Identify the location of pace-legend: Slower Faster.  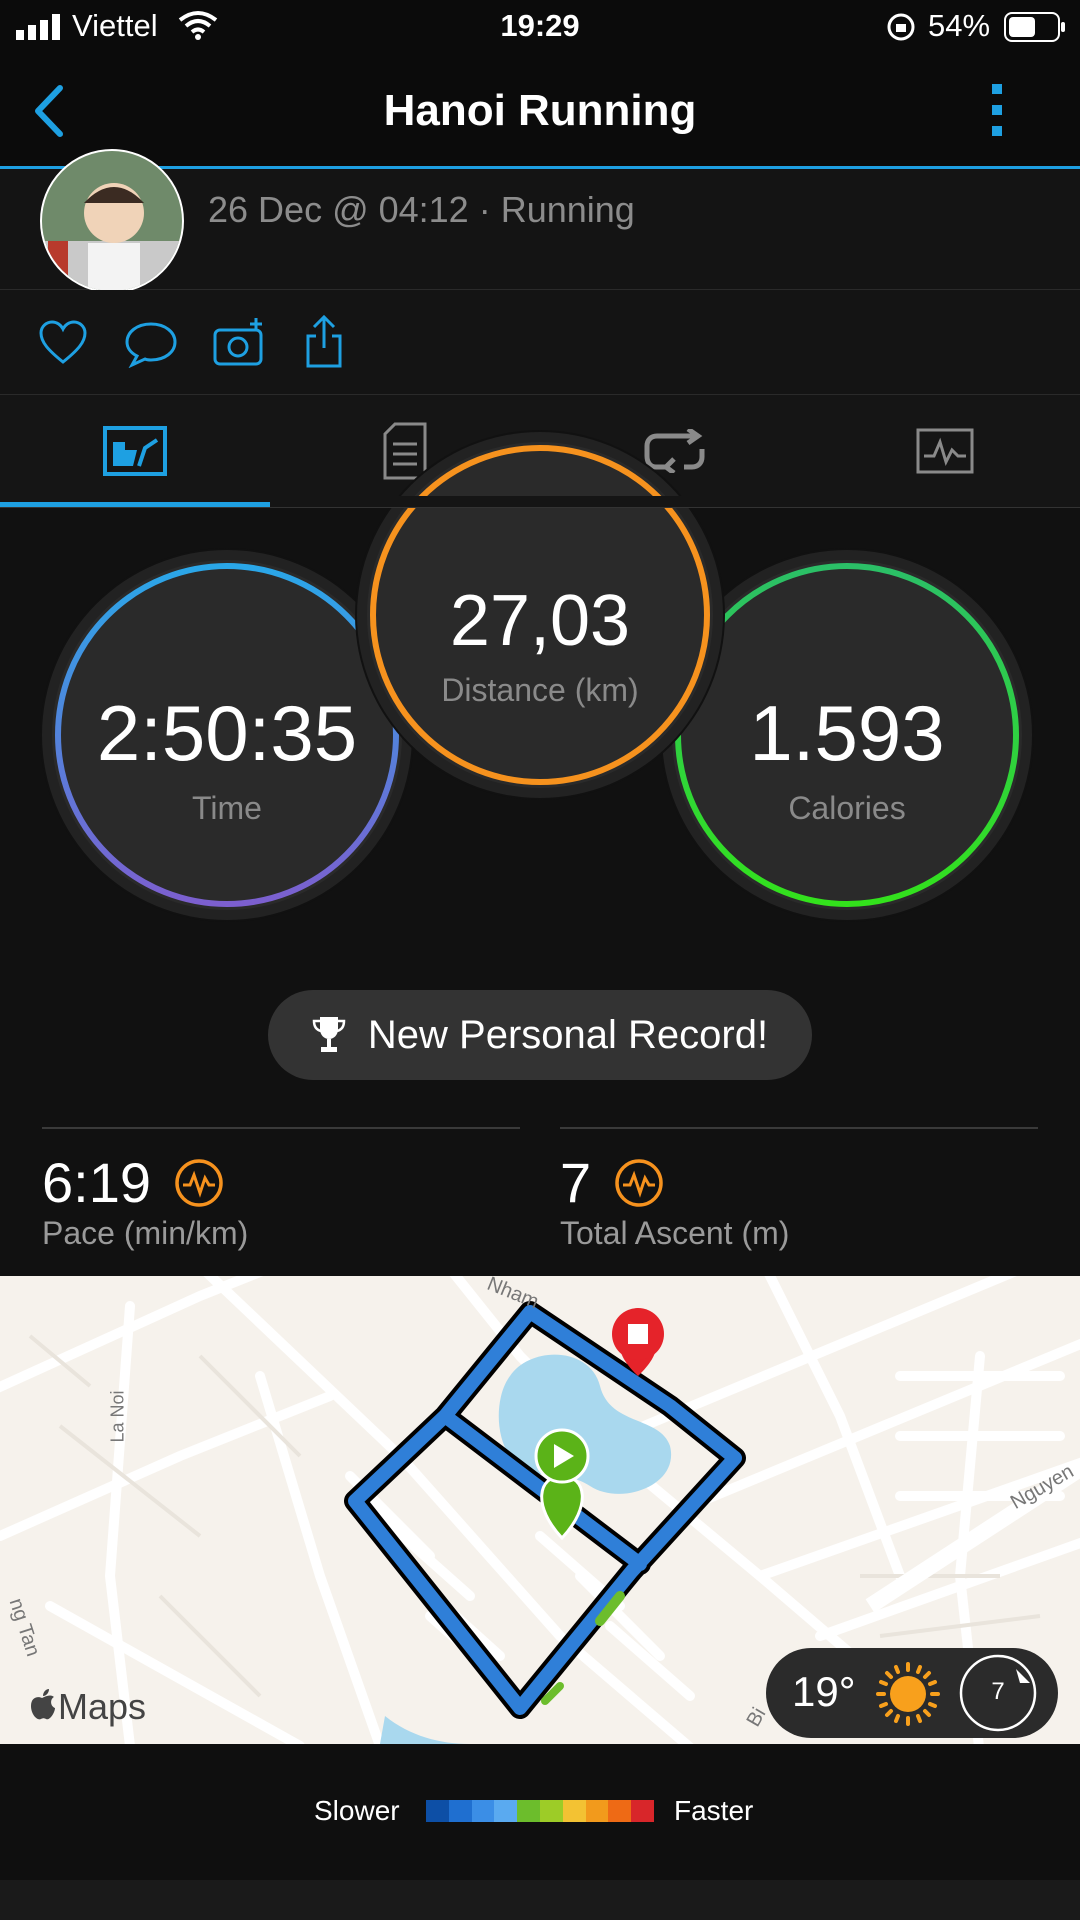
(540, 1812).